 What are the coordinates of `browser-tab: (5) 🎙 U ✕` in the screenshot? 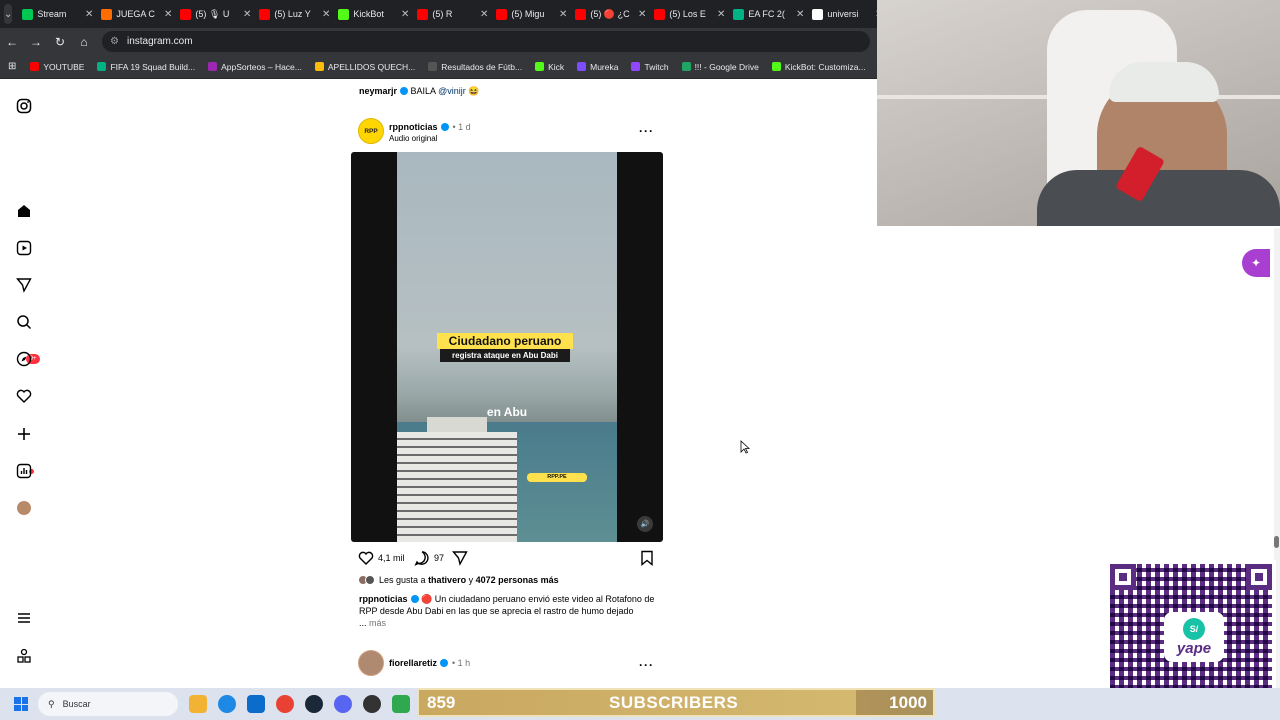 It's located at (215, 14).